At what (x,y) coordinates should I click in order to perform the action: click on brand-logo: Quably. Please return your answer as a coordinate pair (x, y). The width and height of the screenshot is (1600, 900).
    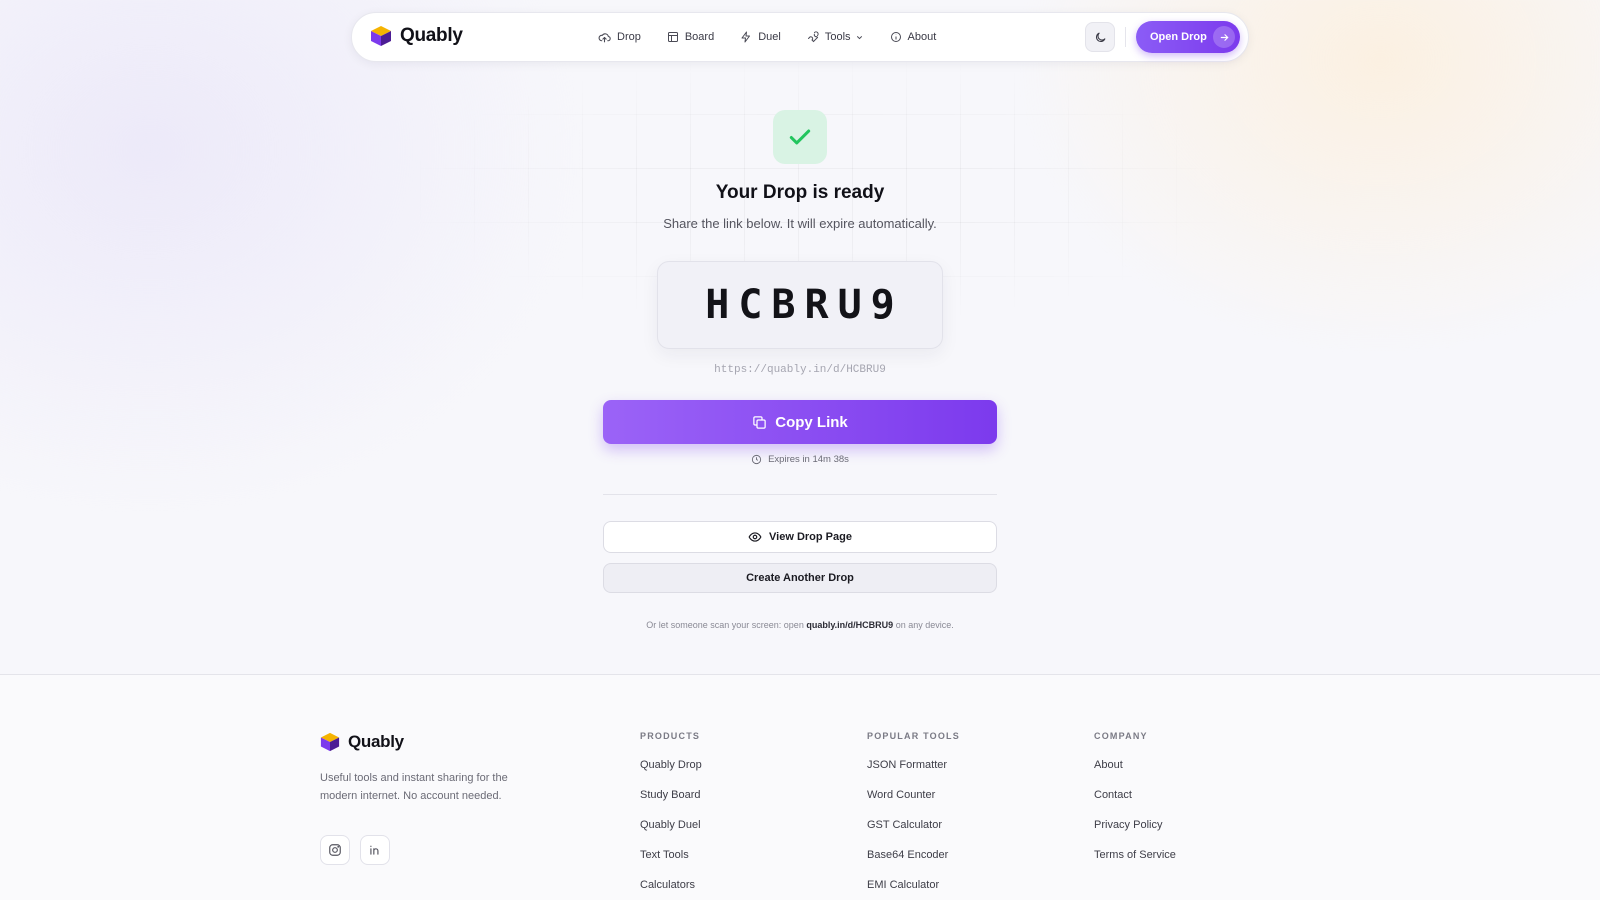
    Looking at the image, I should click on (416, 36).